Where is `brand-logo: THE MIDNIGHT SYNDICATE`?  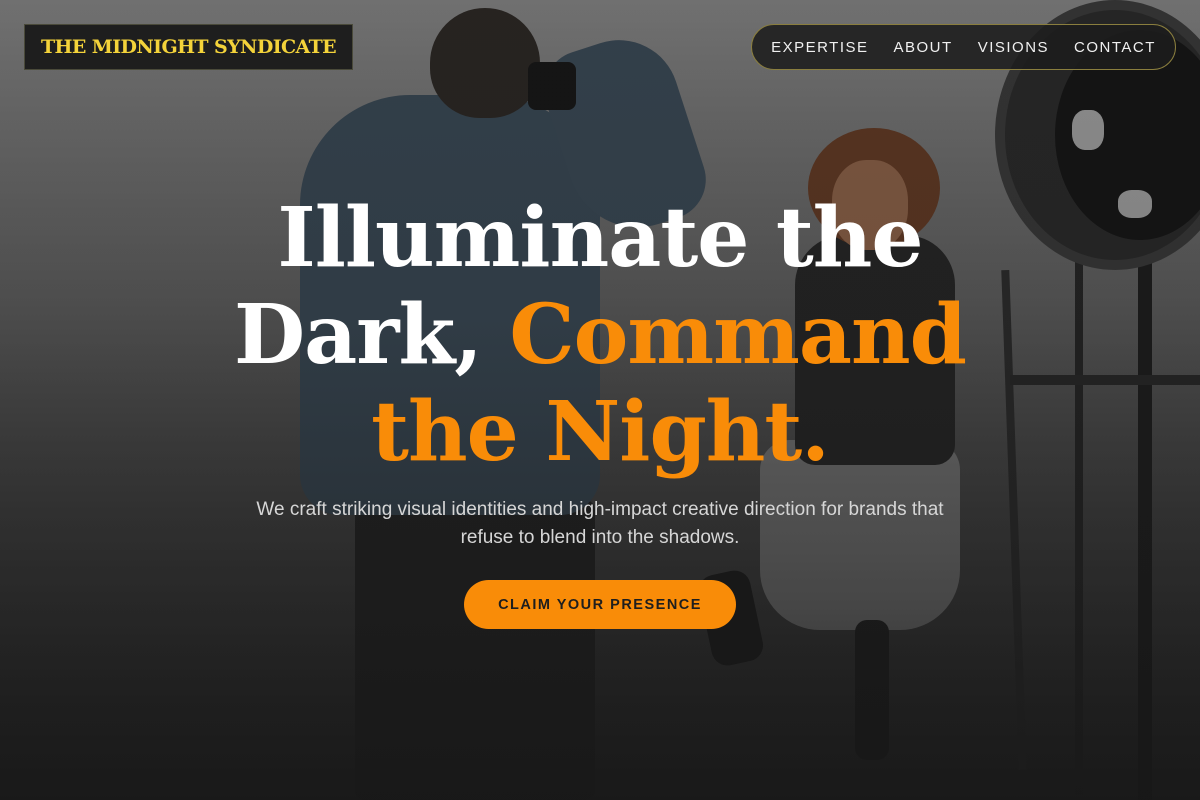 brand-logo: THE MIDNIGHT SYNDICATE is located at coordinates (189, 47).